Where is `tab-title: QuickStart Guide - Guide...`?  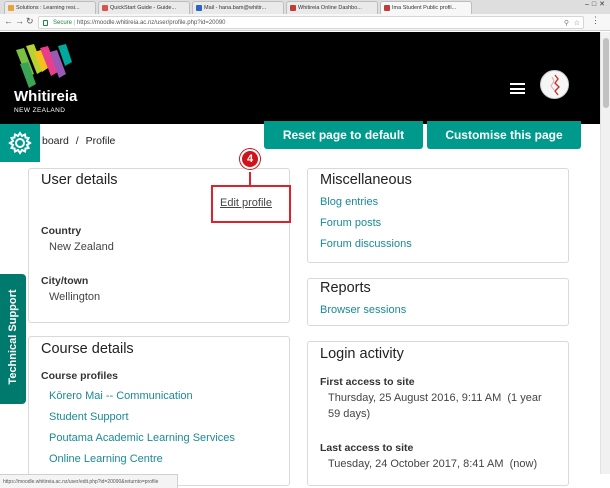
tab-title: QuickStart Guide - Guide... is located at coordinates (143, 8).